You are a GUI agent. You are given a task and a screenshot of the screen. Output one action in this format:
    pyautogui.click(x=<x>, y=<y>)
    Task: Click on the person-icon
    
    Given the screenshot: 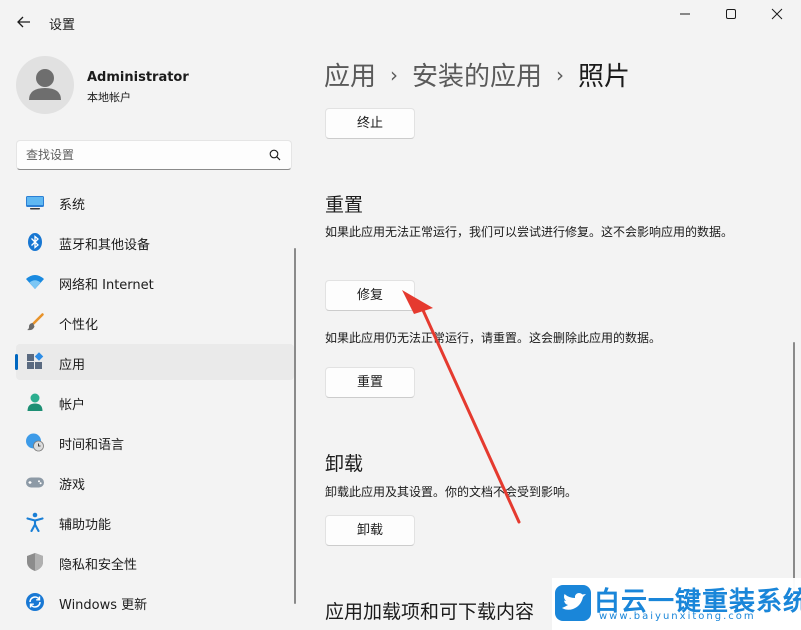 What is the action you would take?
    pyautogui.click(x=35, y=402)
    